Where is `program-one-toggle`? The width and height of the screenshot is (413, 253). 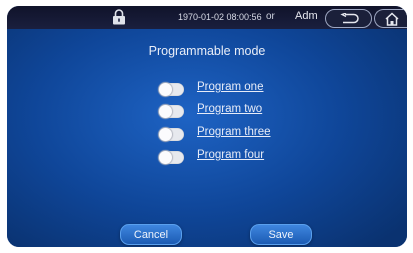 program-one-toggle is located at coordinates (171, 89).